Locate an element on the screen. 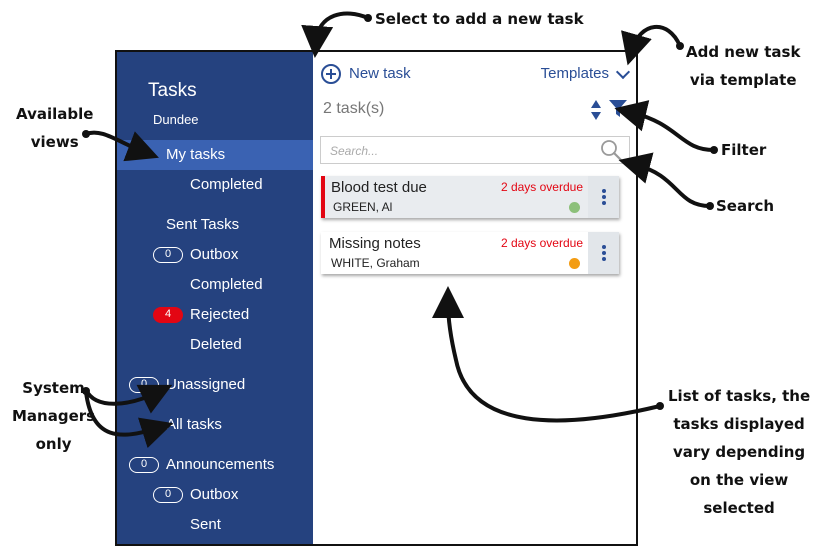 The image size is (823, 549). callout-views: Available views is located at coordinates (55, 128).